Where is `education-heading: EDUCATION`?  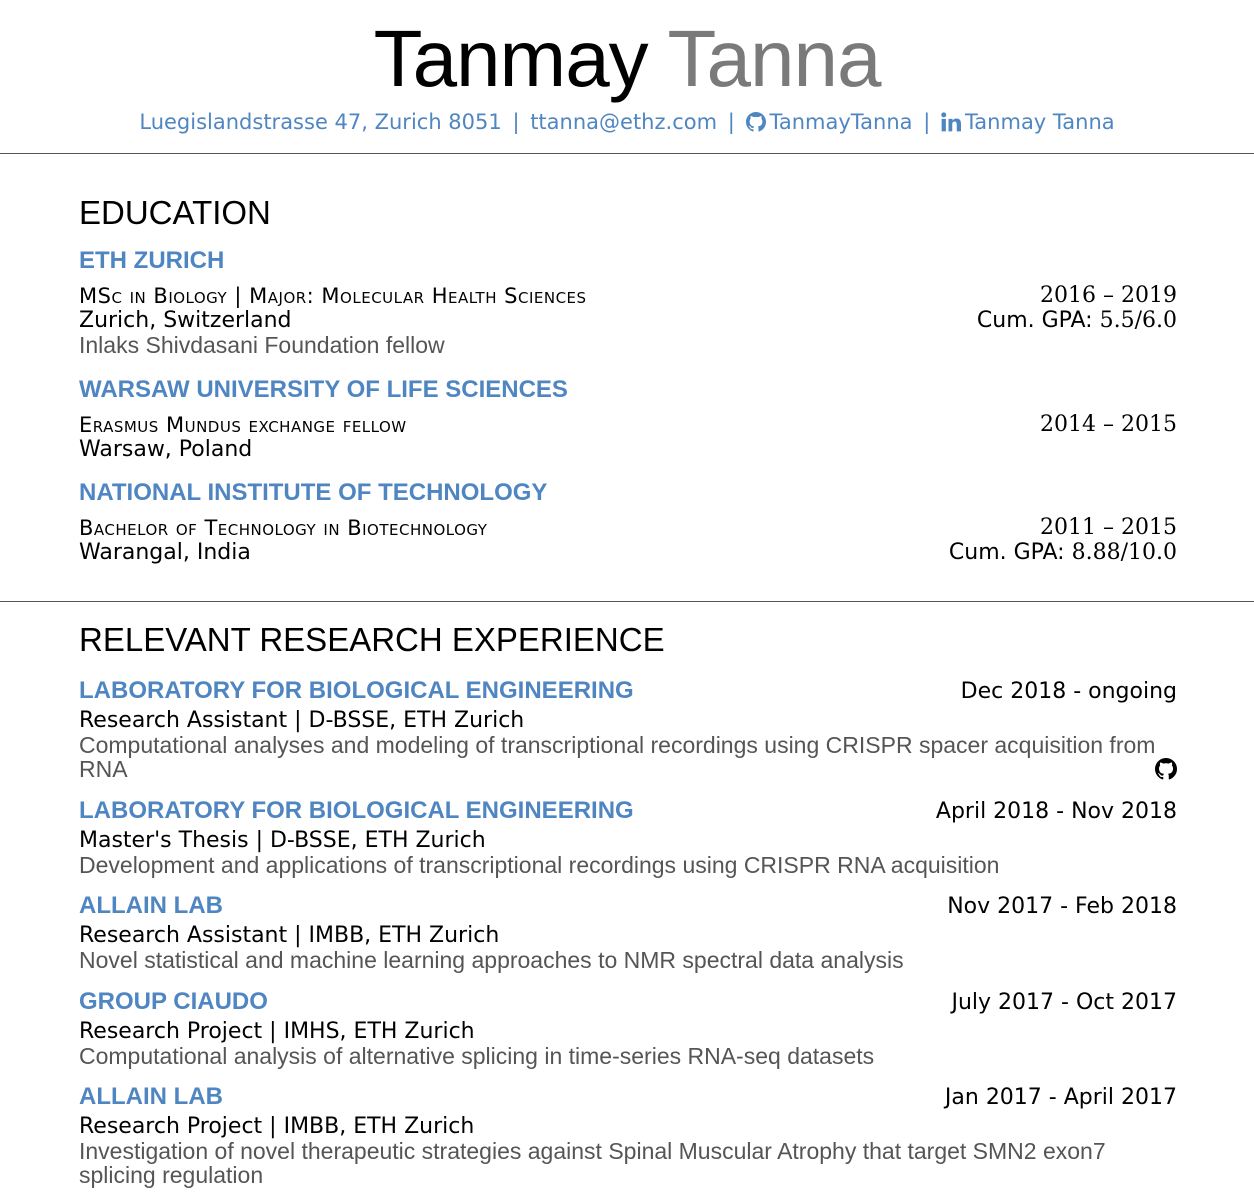
education-heading: EDUCATION is located at coordinates (175, 212).